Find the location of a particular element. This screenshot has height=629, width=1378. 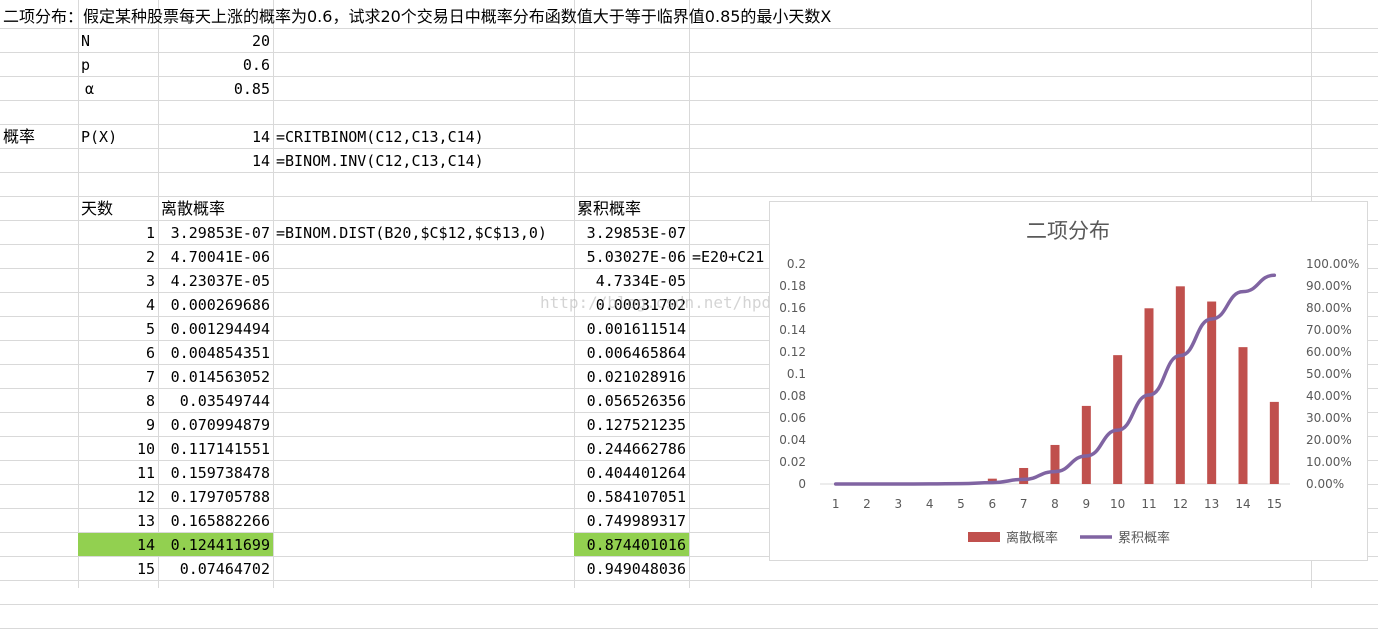

row-discrete: 0.165882266 is located at coordinates (215, 520).